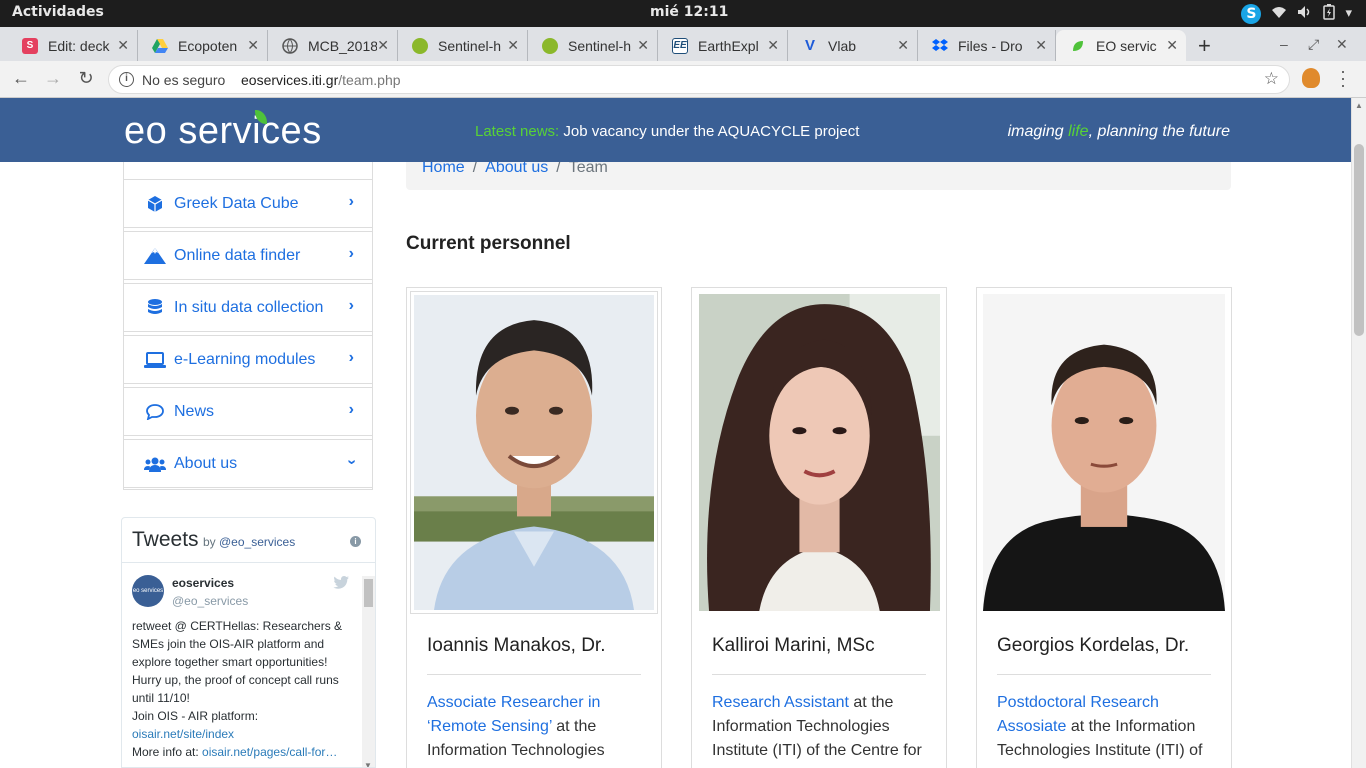  I want to click on tagline-part: imaging, so click(1038, 131).